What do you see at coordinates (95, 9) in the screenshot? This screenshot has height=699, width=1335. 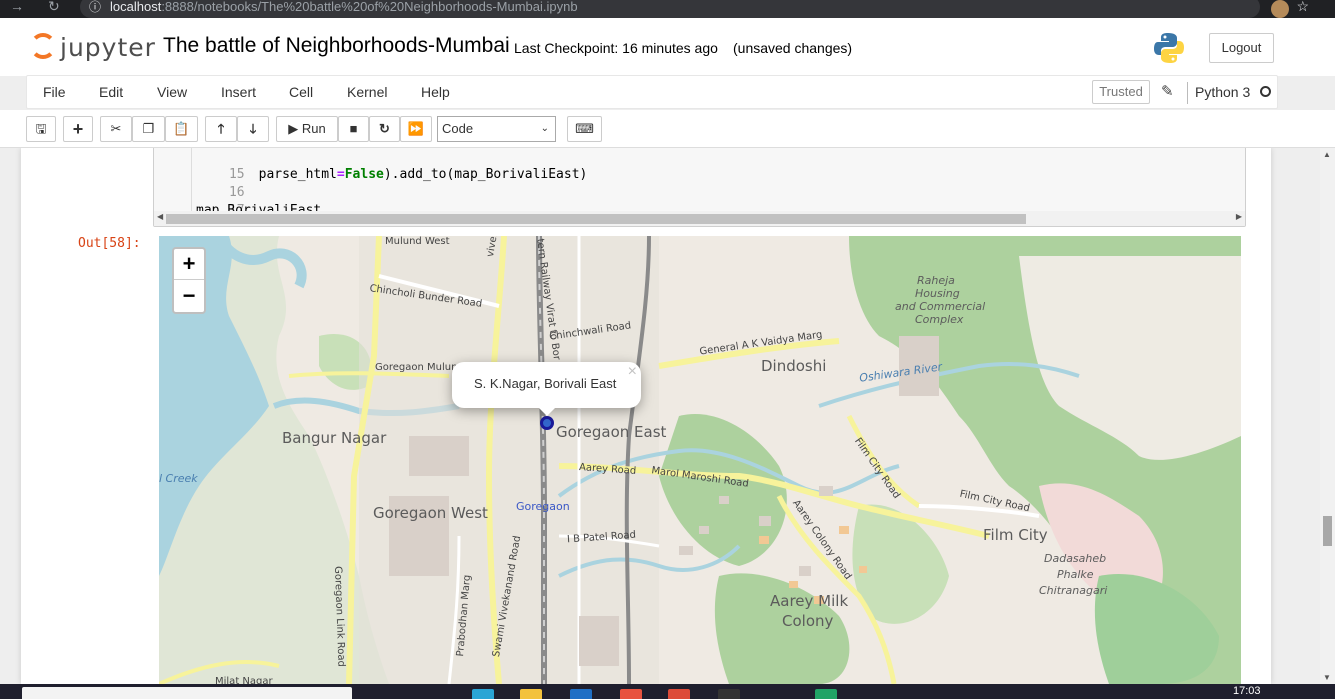 I see `info-icon: ⓘ` at bounding box center [95, 9].